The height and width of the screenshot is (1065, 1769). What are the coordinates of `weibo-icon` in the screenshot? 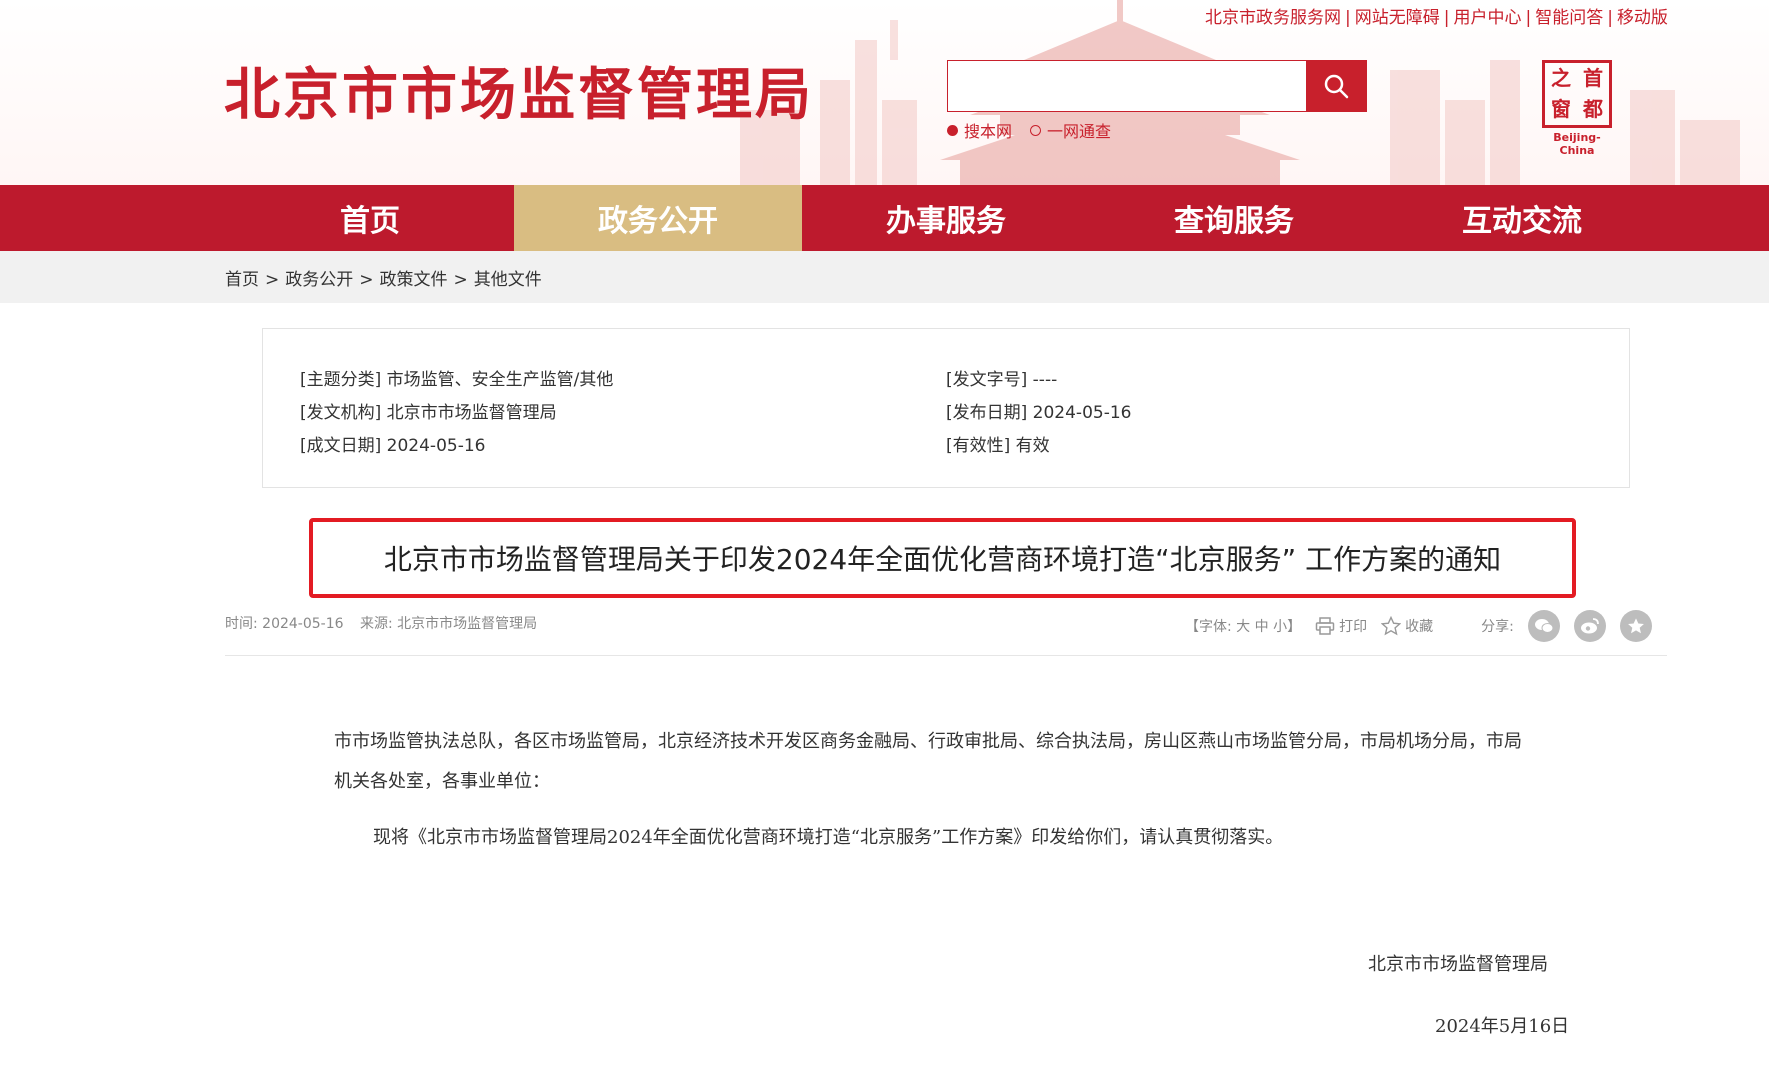 It's located at (1589, 626).